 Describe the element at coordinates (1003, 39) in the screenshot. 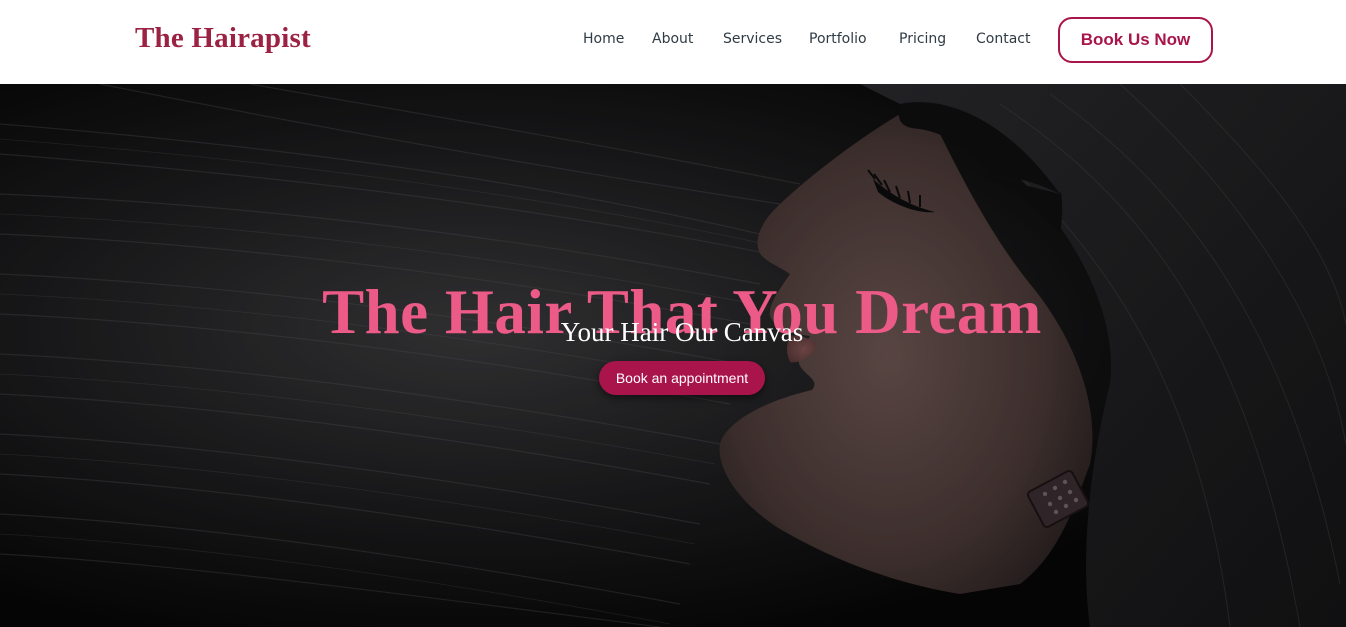

I see `nav-link-contact: Contact` at that location.